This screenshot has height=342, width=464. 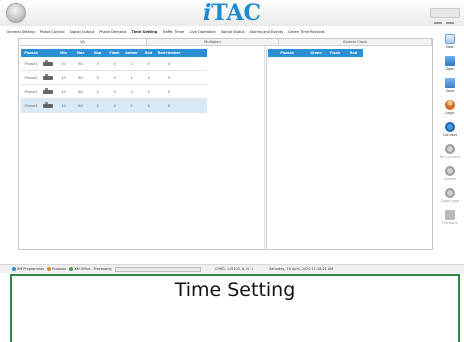 I want to click on save-button: Save, so click(x=450, y=87).